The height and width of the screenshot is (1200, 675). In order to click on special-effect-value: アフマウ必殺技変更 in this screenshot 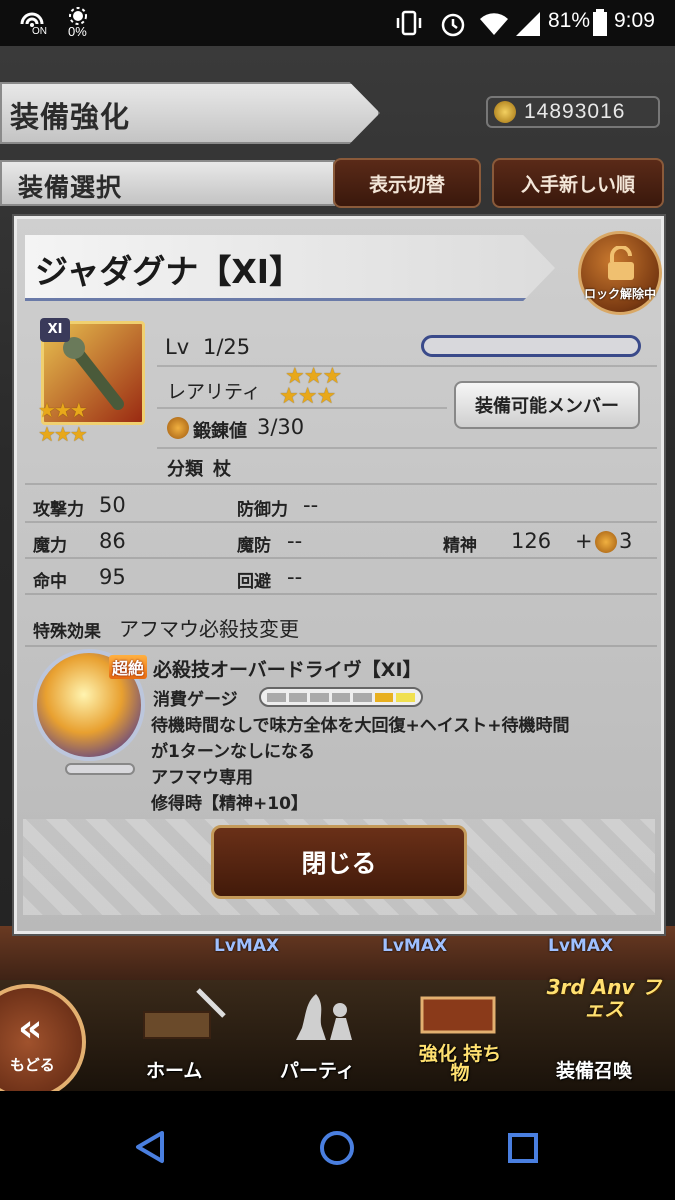, I will do `click(209, 629)`.